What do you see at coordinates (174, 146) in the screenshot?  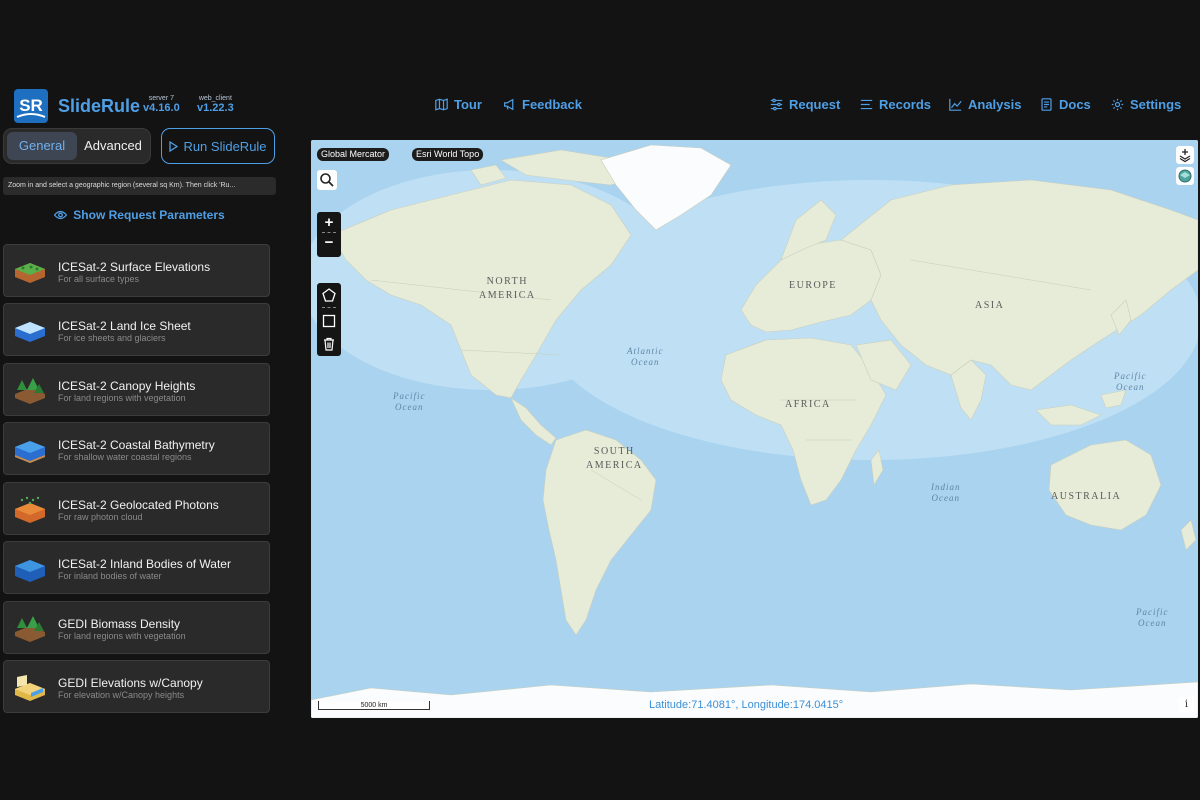 I see `play-icon` at bounding box center [174, 146].